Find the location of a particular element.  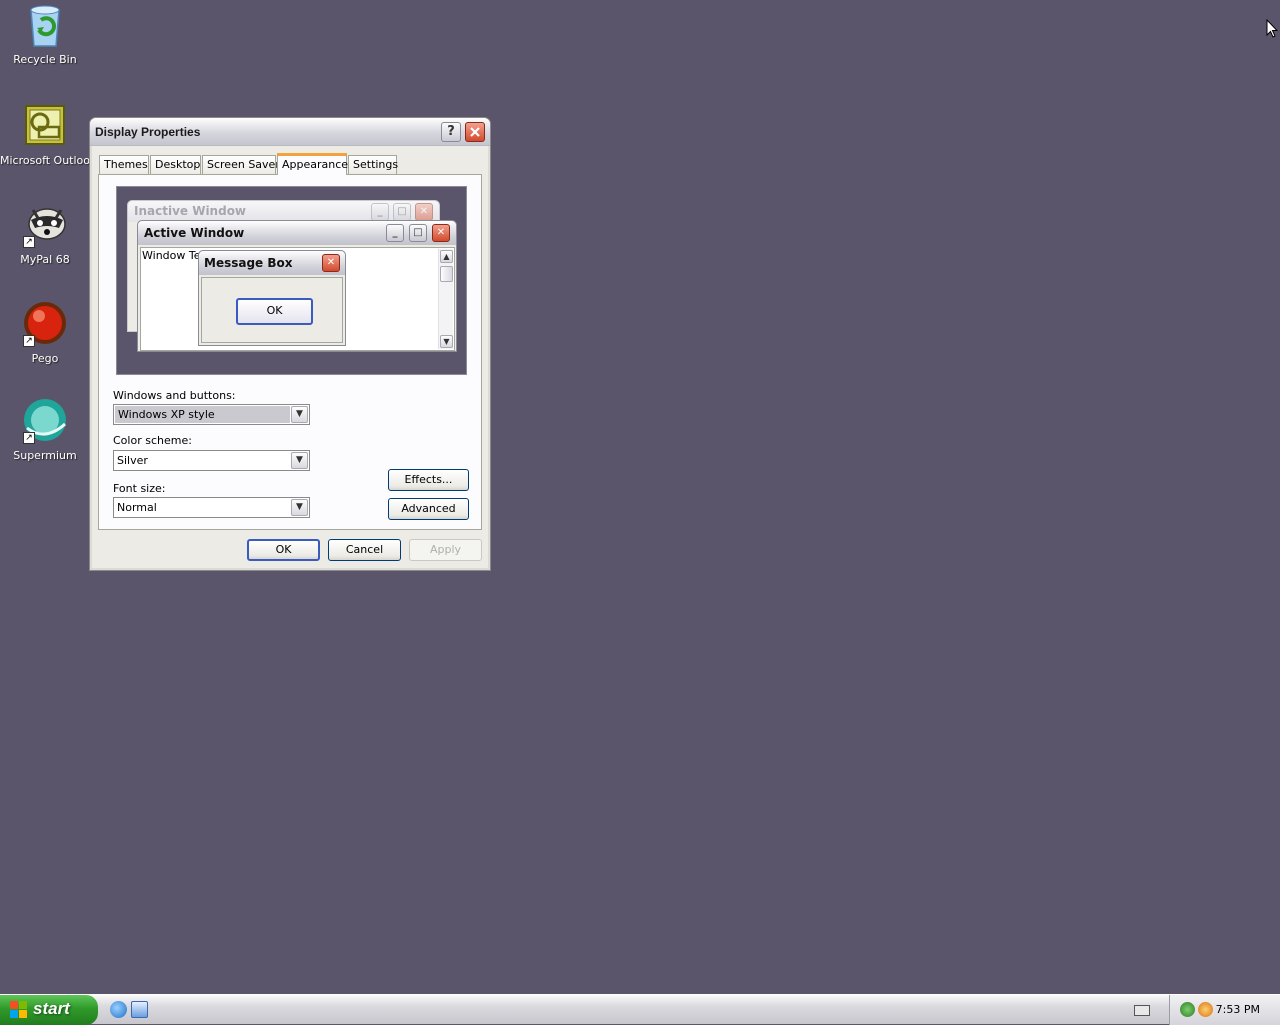

tab-screen-saver: Screen Saver is located at coordinates (241, 164).